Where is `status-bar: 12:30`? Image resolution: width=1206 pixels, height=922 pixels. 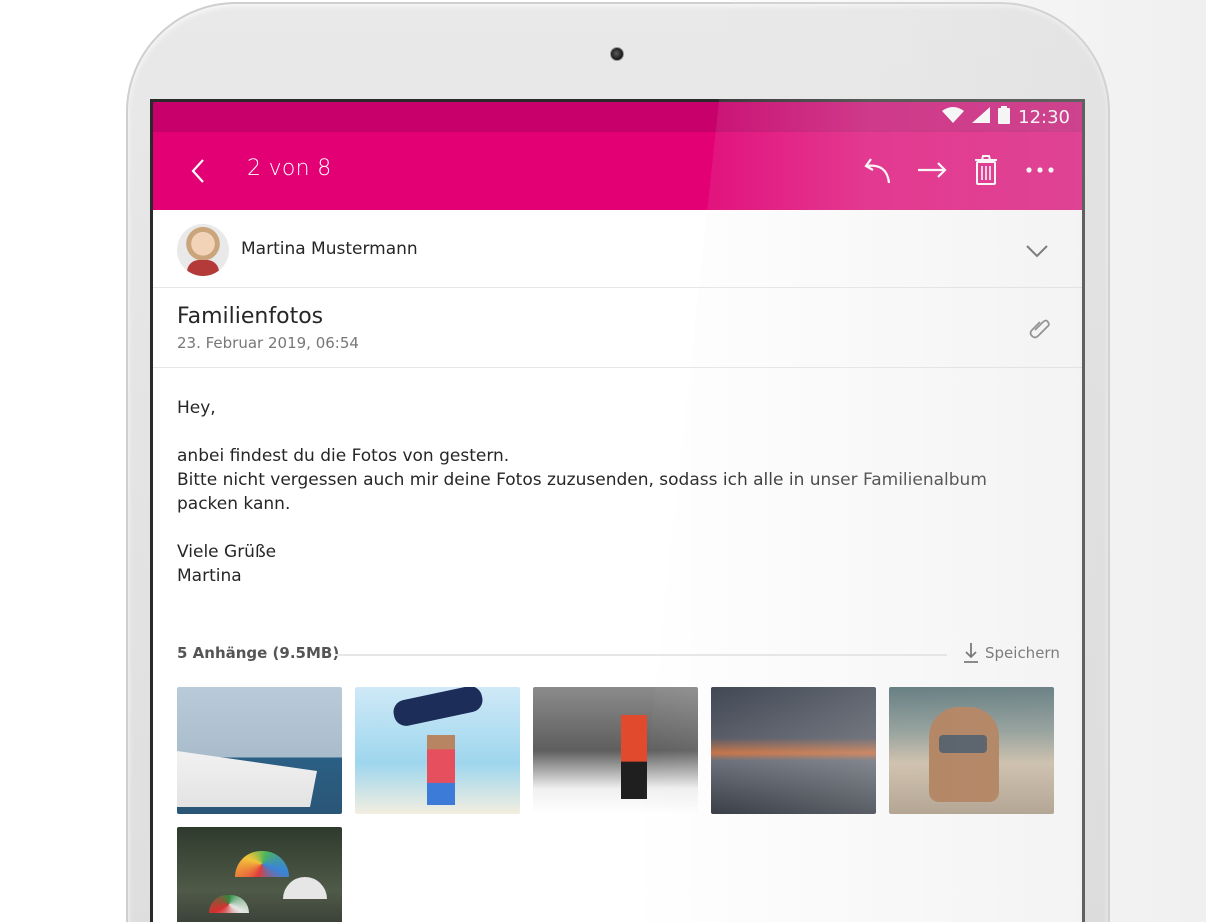 status-bar: 12:30 is located at coordinates (617, 117).